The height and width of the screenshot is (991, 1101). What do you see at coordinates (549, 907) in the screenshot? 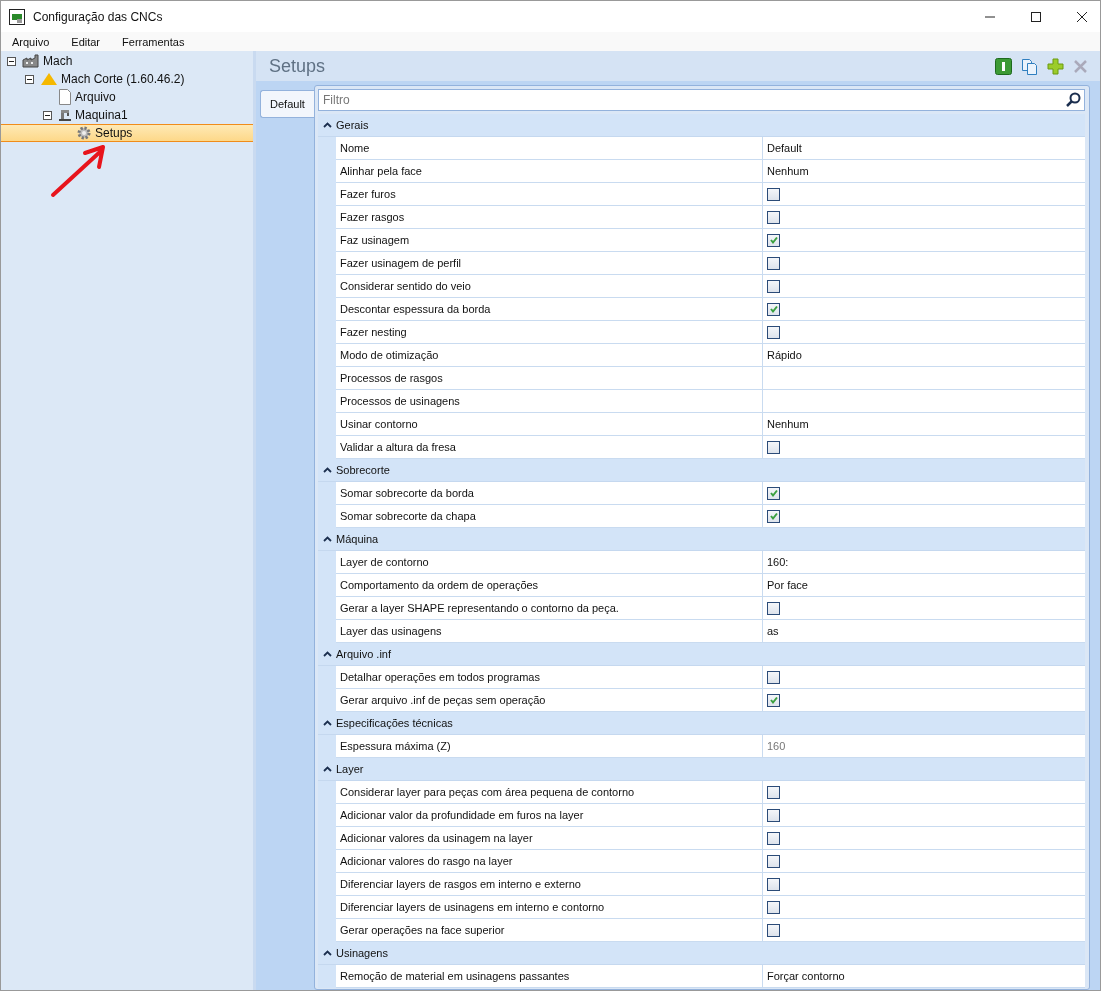
I see `property-name: Diferenciar layers de usinagens em interno e contorno` at bounding box center [549, 907].